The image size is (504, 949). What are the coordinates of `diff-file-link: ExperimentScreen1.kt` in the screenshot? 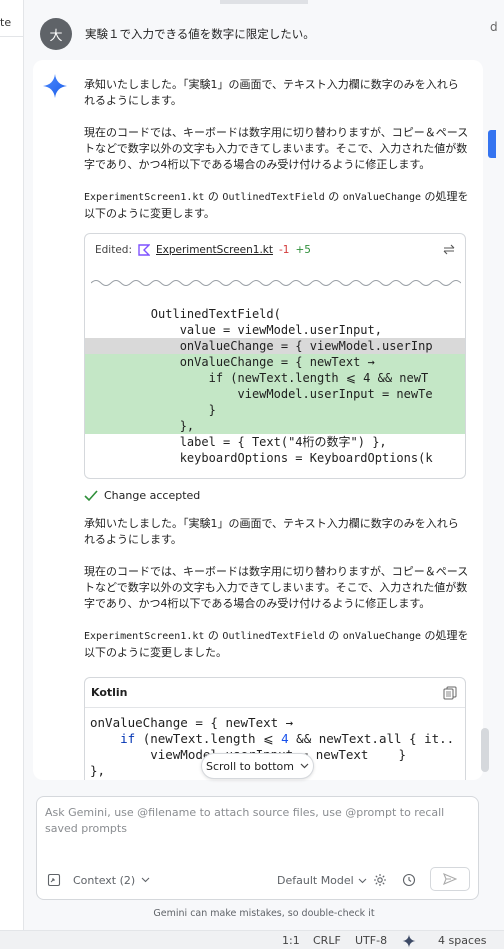 It's located at (214, 250).